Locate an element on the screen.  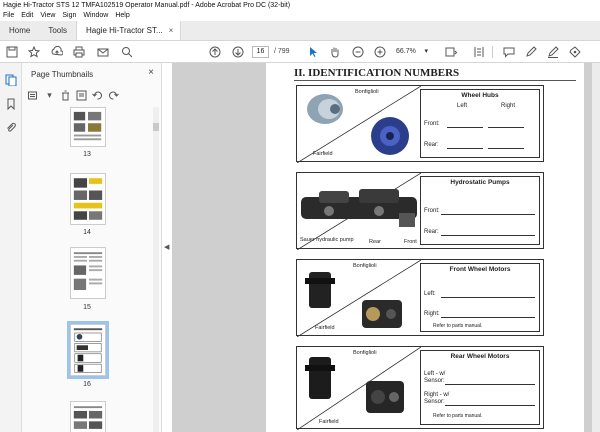
row-right-w: Right - w/ is located at coordinates (437, 395).